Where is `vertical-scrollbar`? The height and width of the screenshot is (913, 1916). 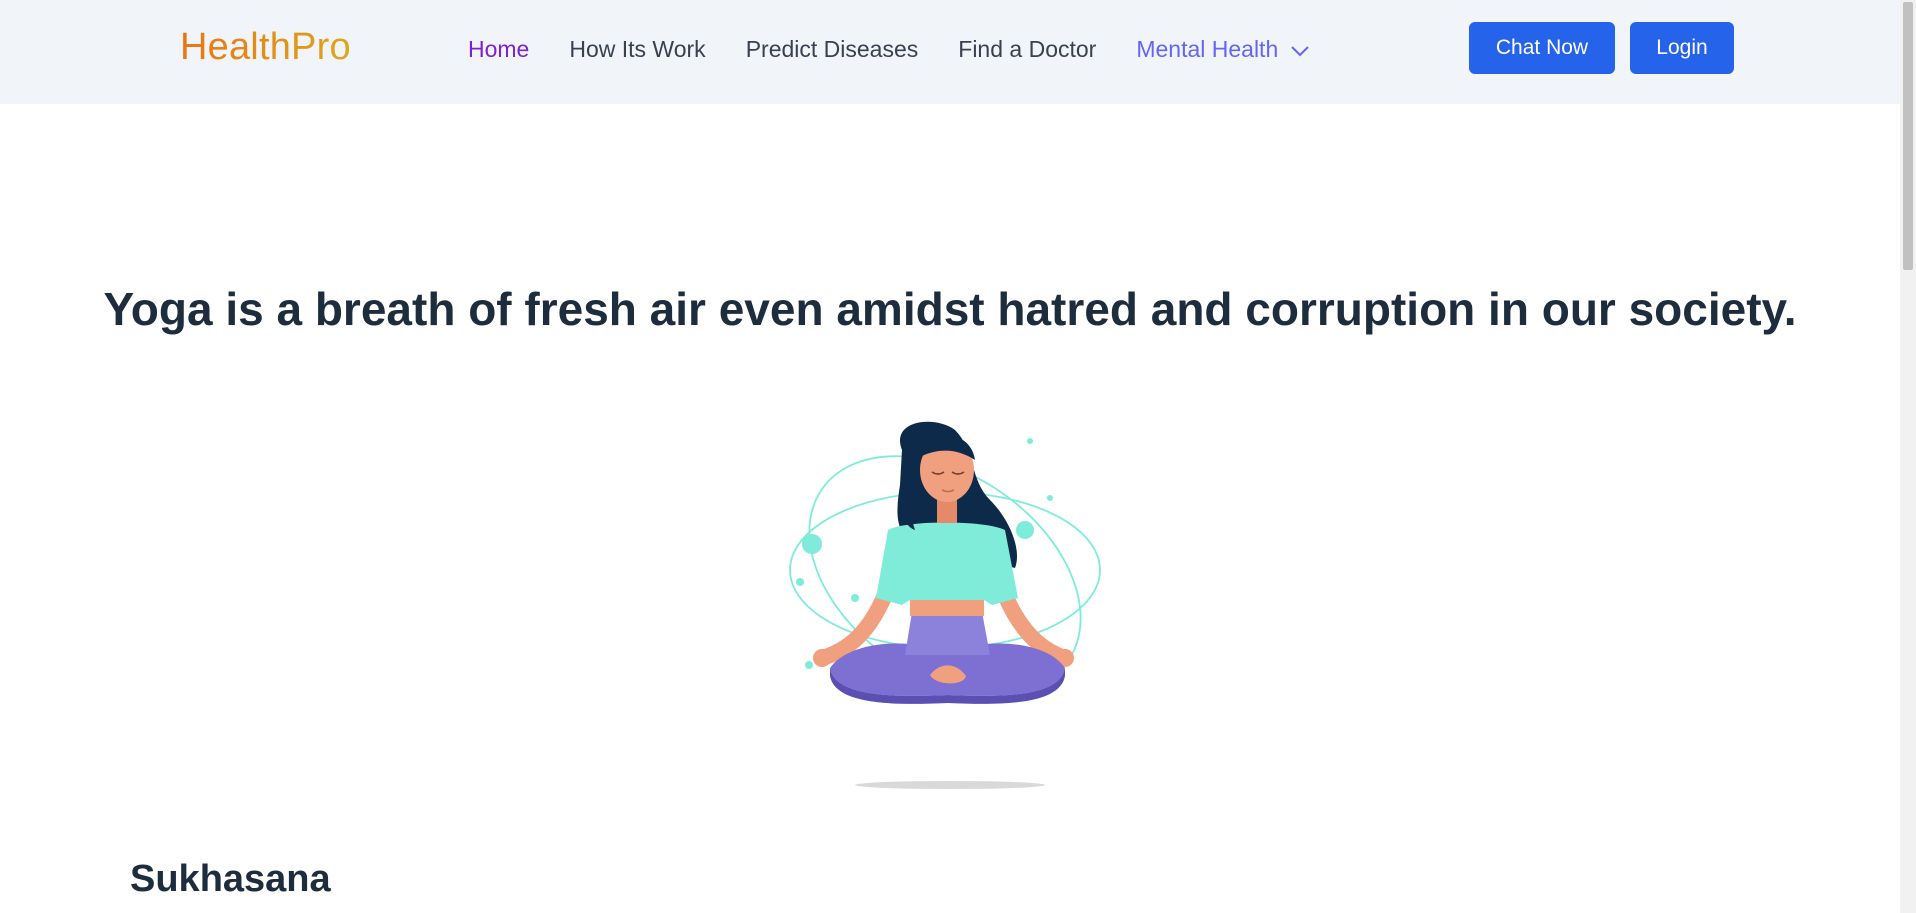 vertical-scrollbar is located at coordinates (1908, 456).